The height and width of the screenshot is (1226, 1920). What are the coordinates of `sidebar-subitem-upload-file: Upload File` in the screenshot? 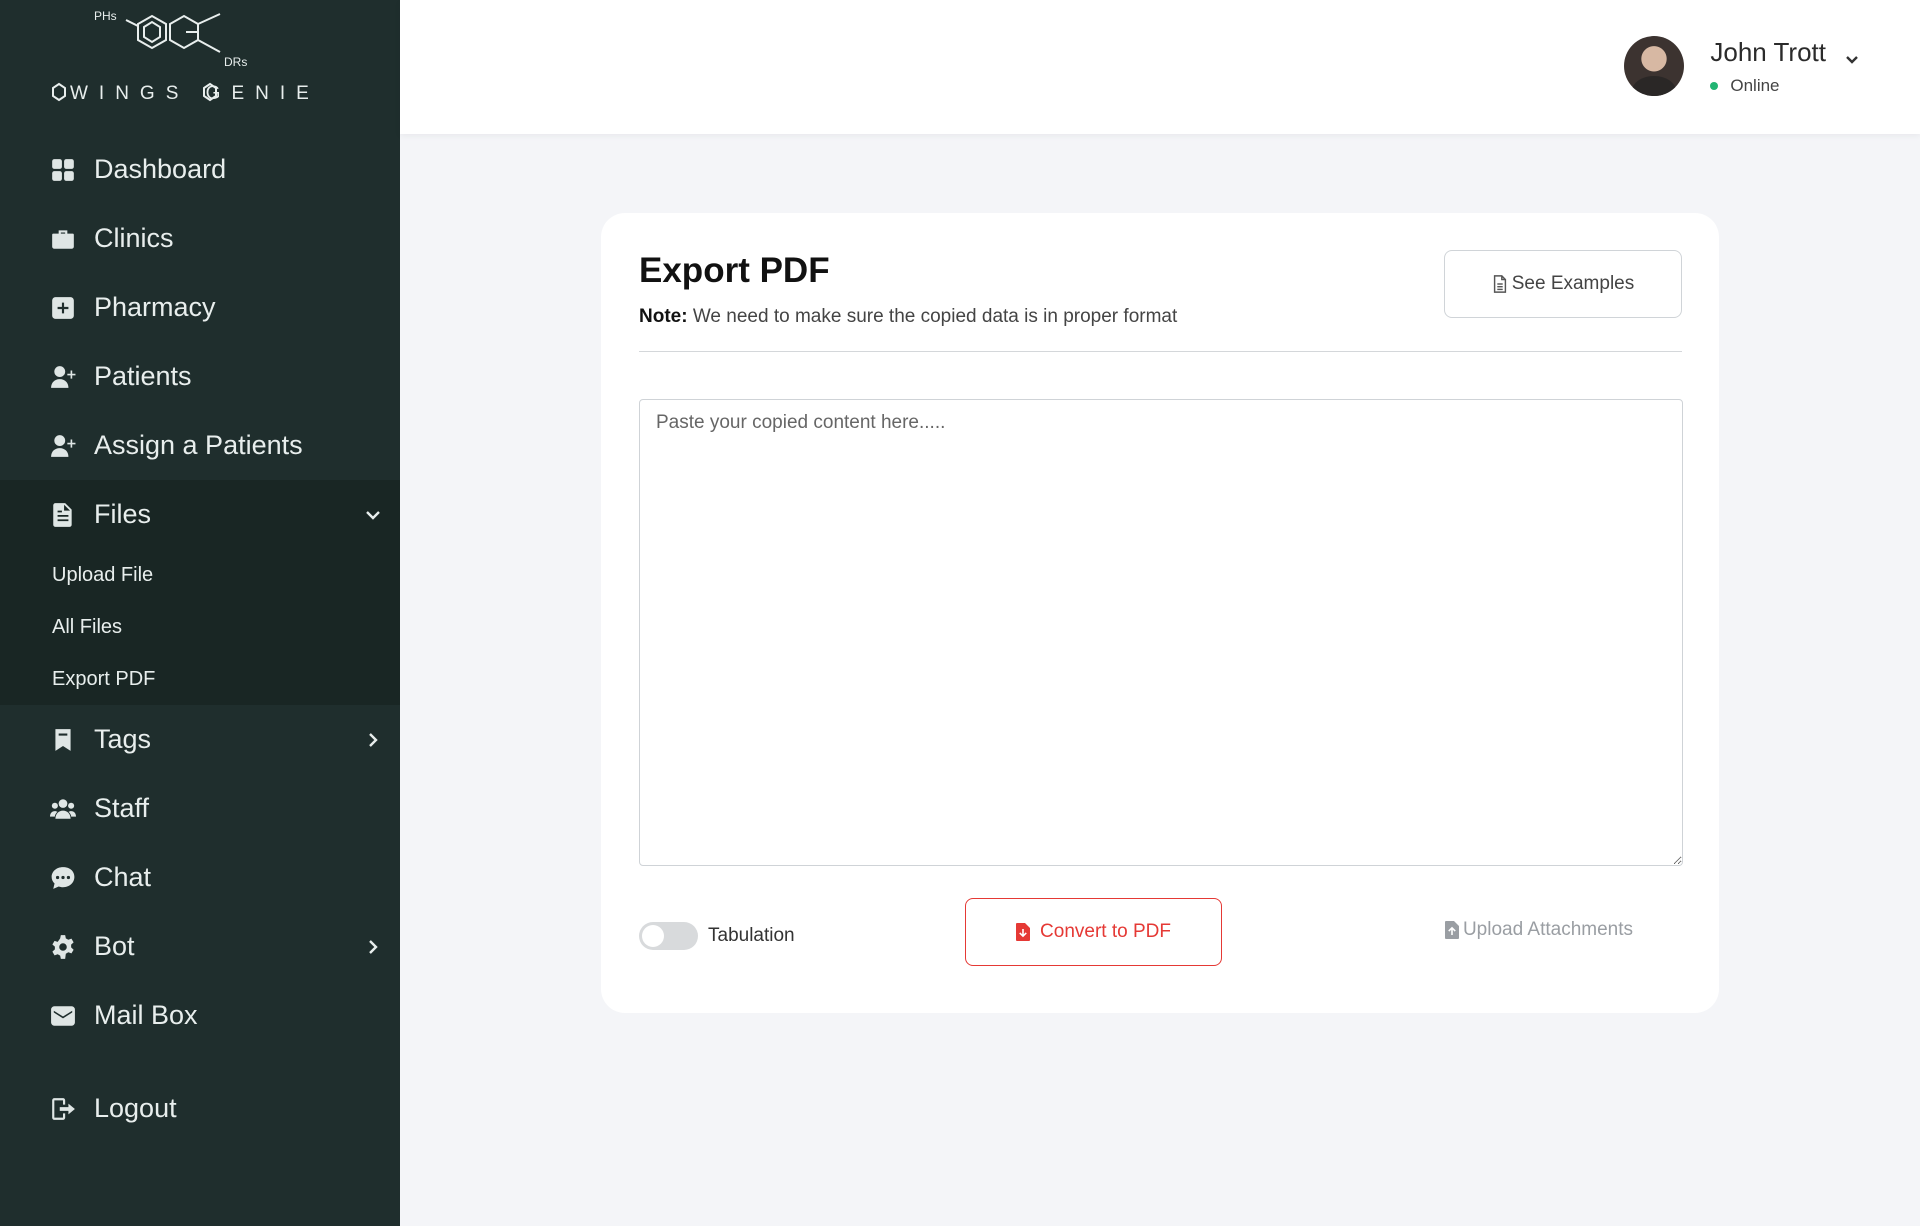 It's located at (200, 575).